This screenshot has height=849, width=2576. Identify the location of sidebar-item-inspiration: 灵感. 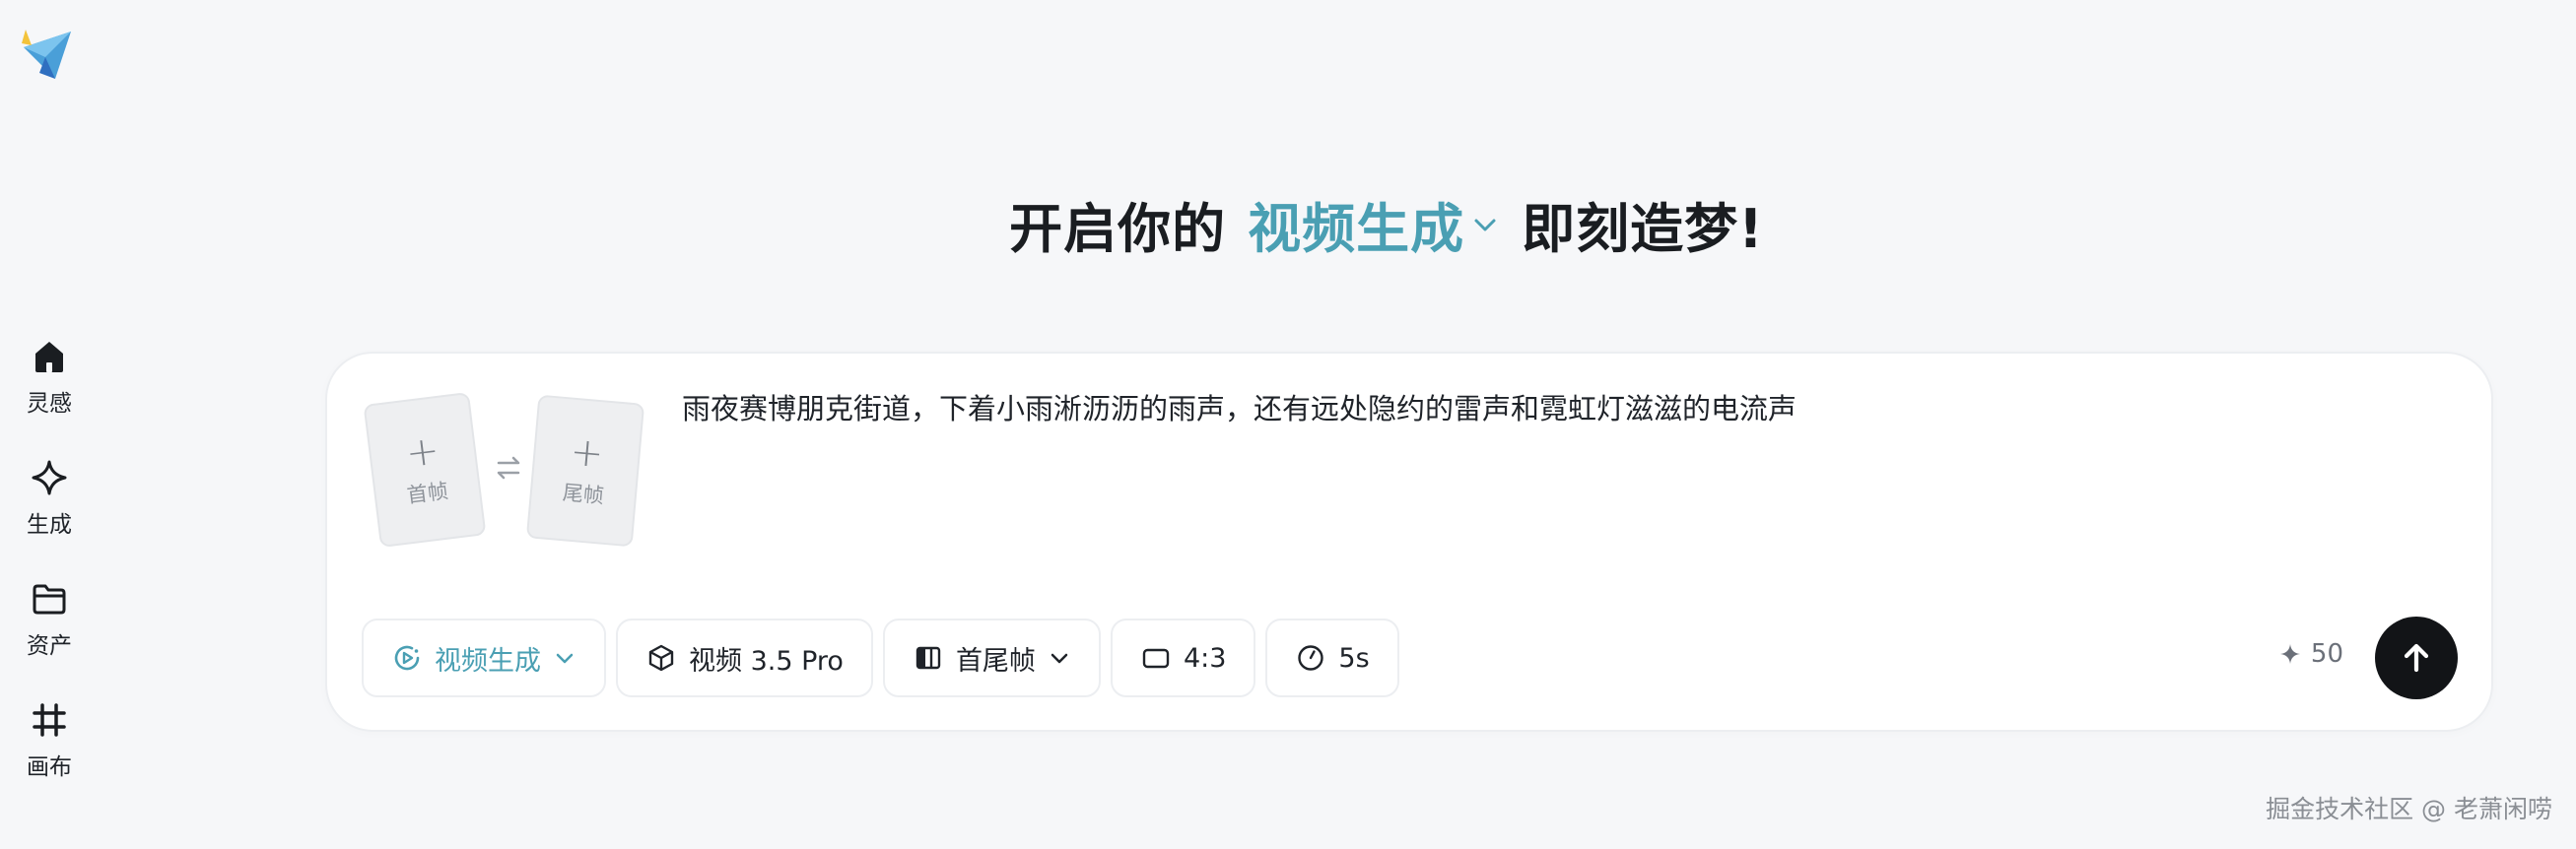
(50, 373).